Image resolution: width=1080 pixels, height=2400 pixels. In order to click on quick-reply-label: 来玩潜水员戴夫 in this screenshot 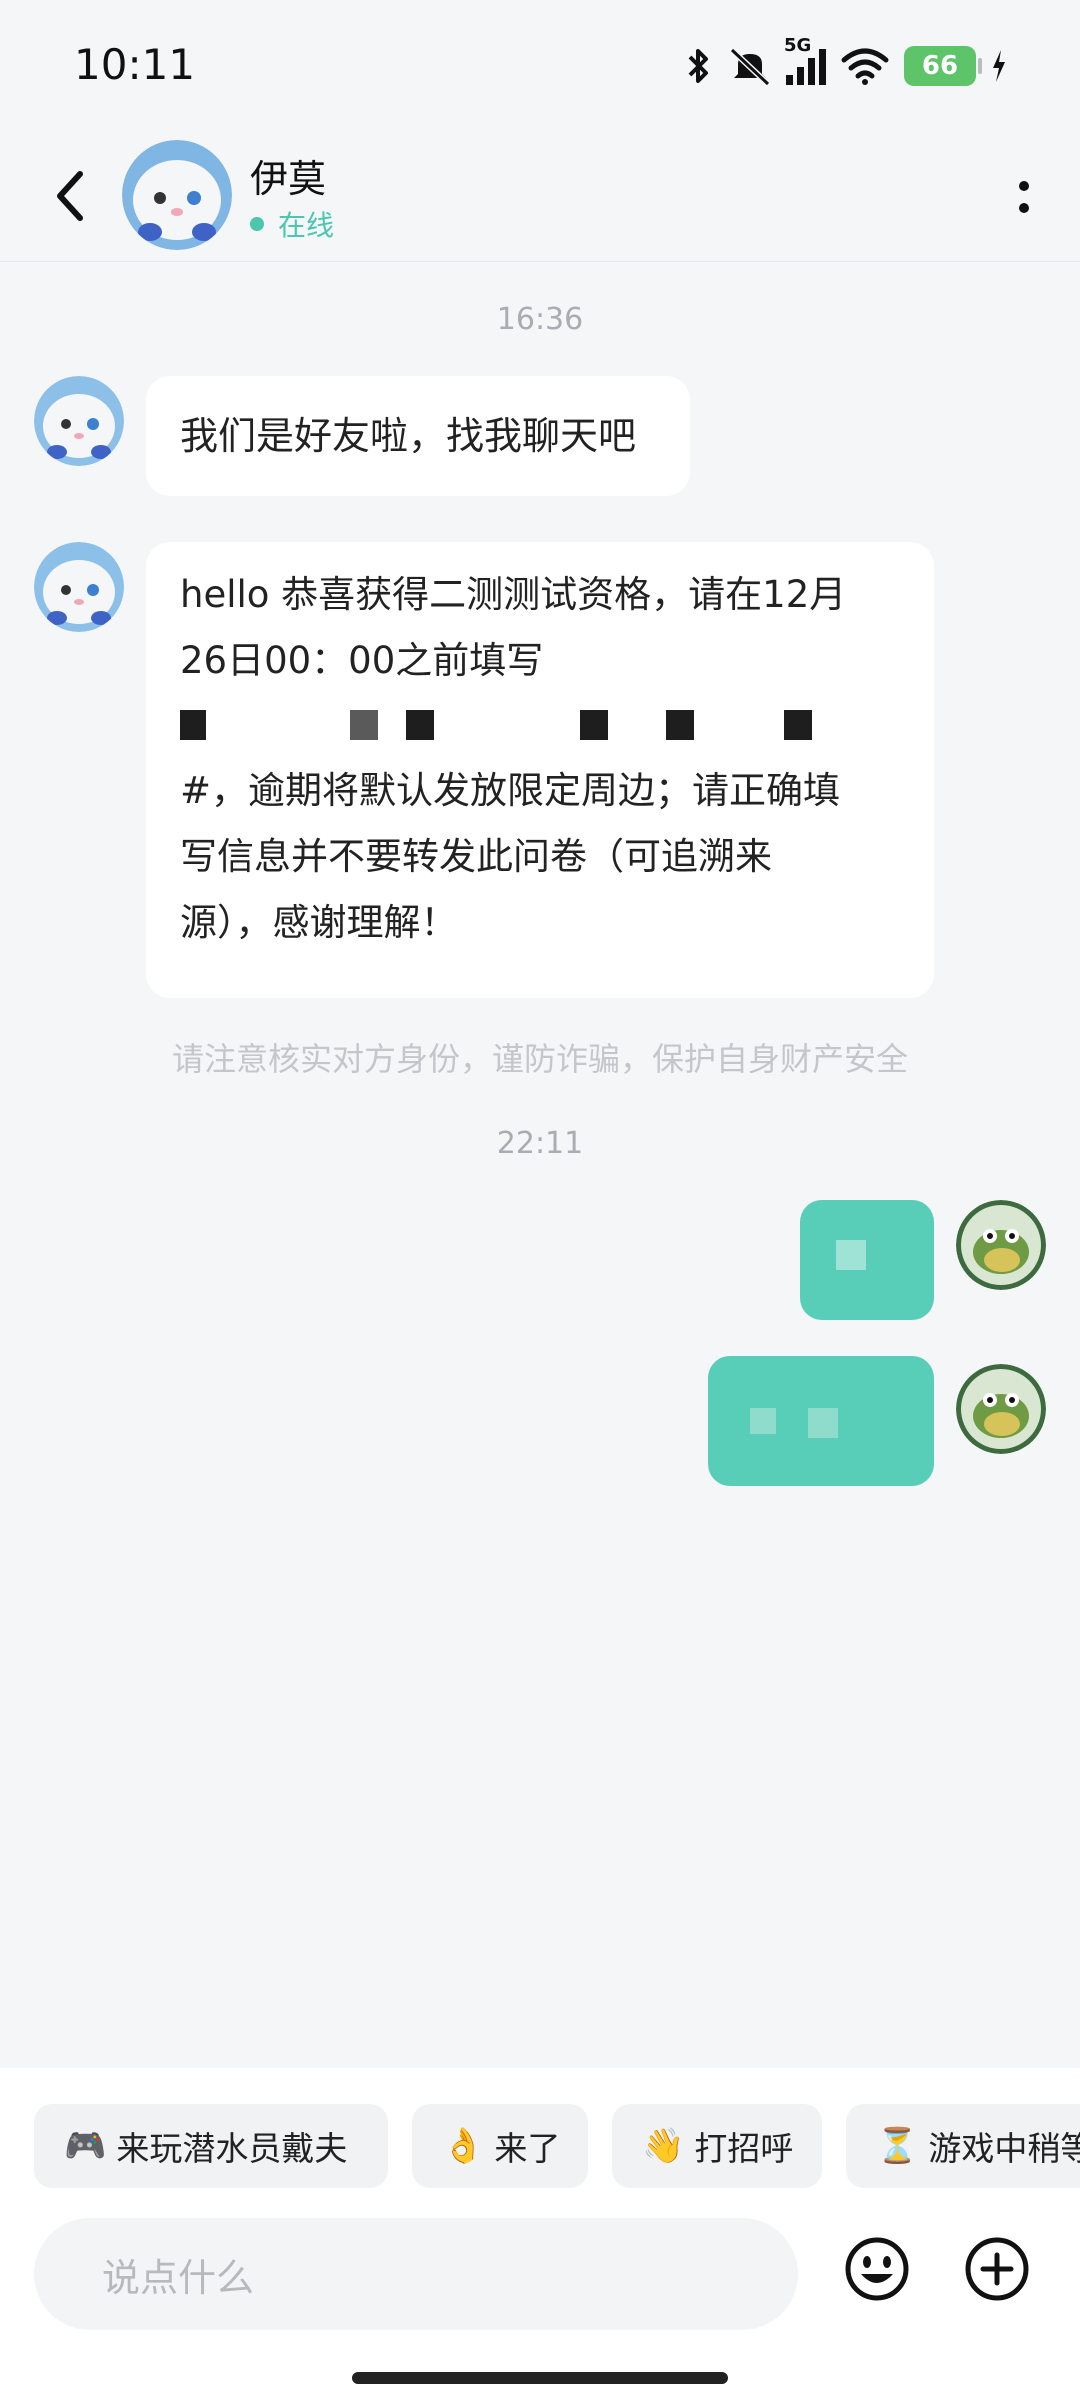, I will do `click(232, 2148)`.